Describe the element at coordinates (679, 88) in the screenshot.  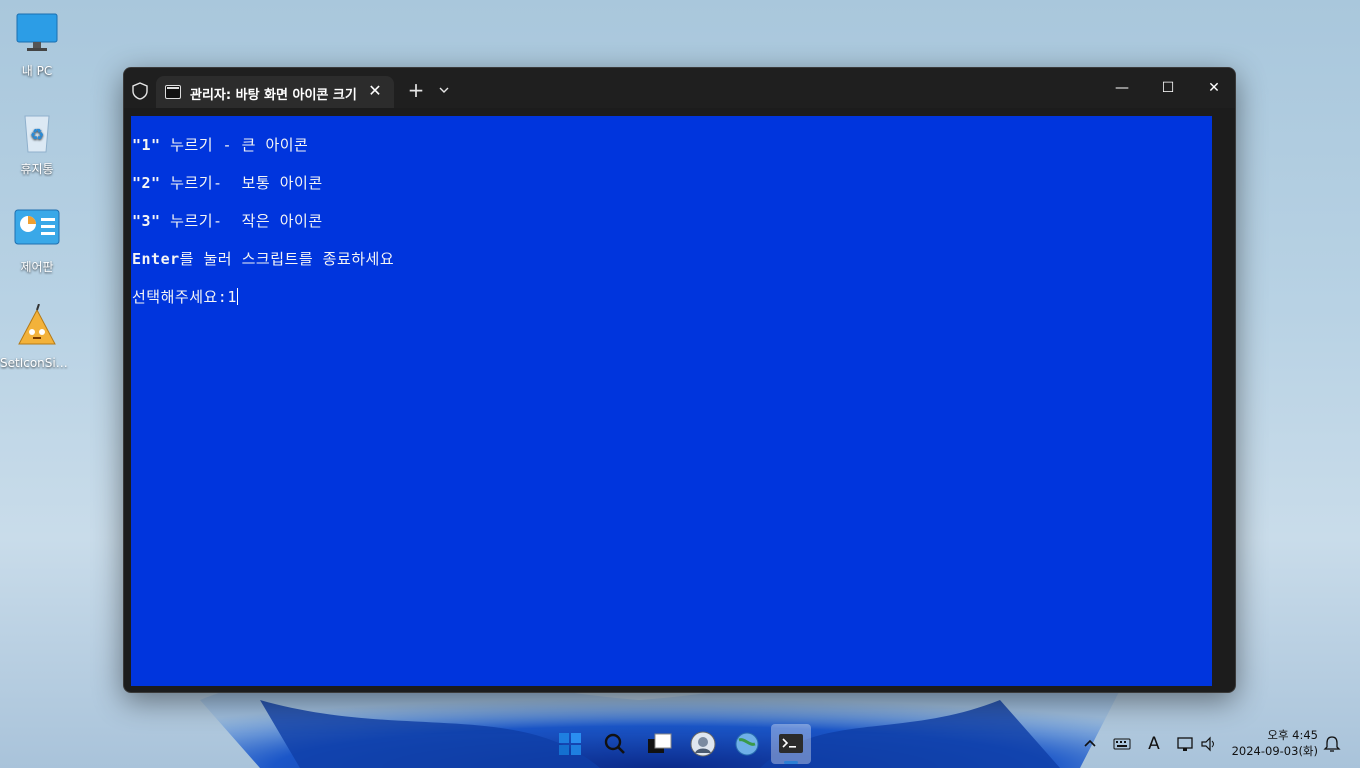
I see `title-bar: 관리자: 바탕 화면 아이콘 크기 ✕ + — ☐ ✕` at that location.